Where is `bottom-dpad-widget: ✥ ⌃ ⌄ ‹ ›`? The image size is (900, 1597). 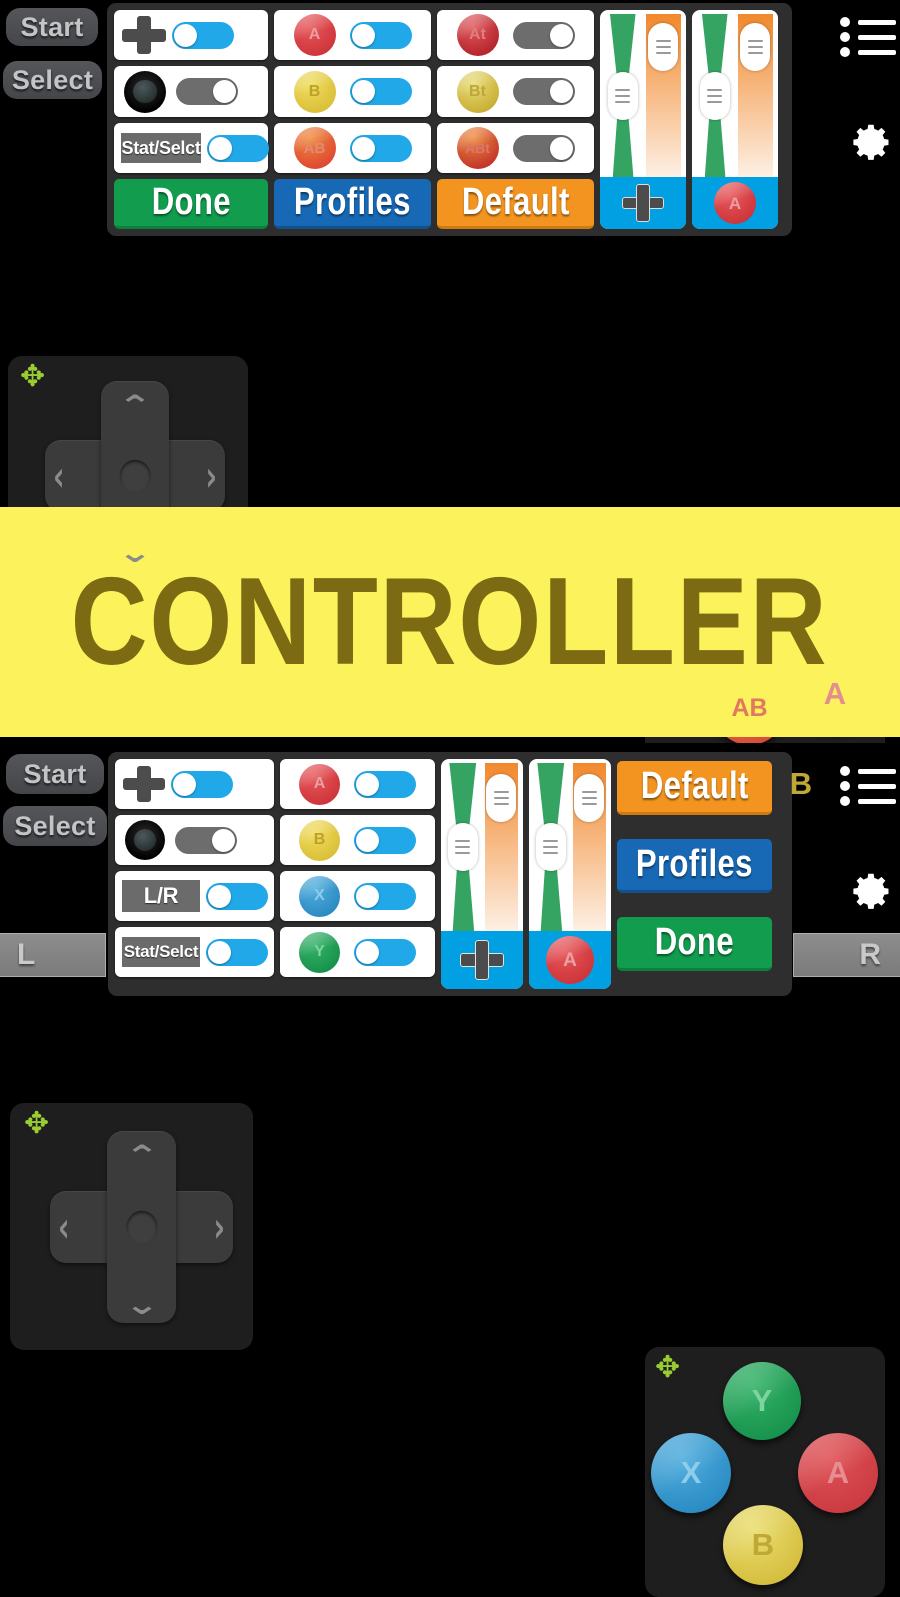
bottom-dpad-widget: ✥ ⌃ ⌄ ‹ › is located at coordinates (131, 1226).